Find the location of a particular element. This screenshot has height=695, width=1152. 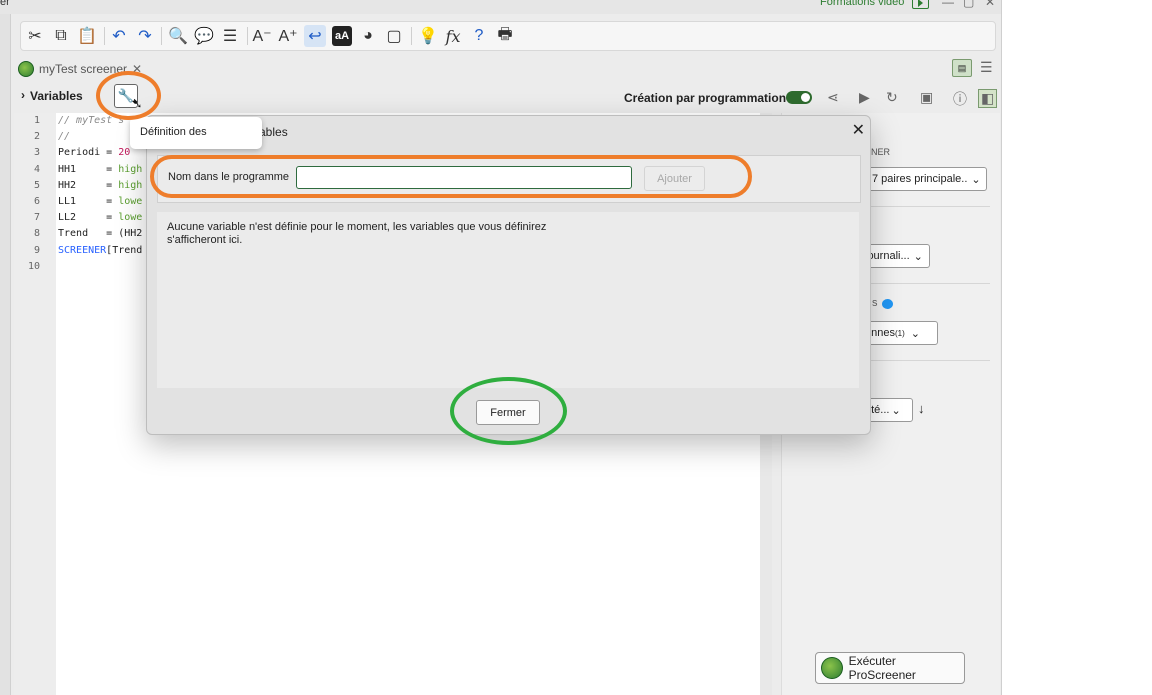

add-button: Ajouter is located at coordinates (674, 178).